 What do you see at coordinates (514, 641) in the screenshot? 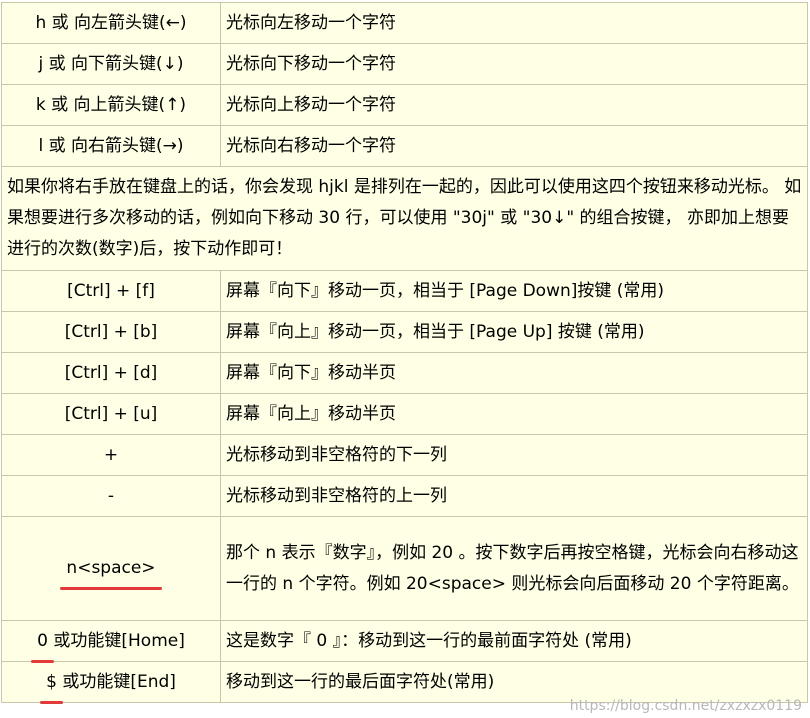
I see `desc-cell: 这是数字『 0 』：移动到这一行的最前面字符处 (常用)` at bounding box center [514, 641].